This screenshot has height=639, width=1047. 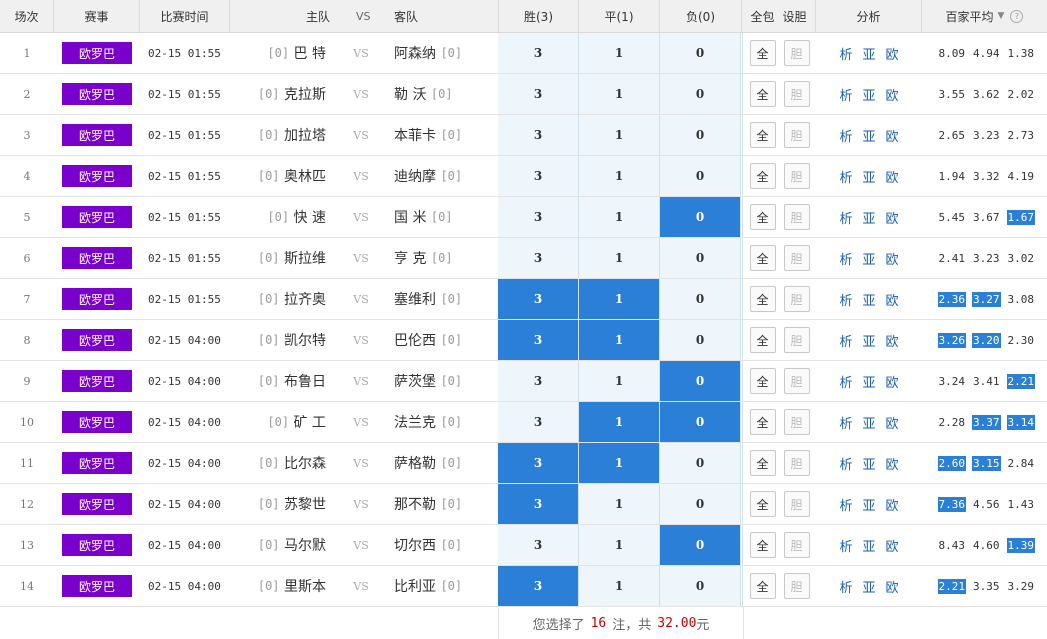 I want to click on home-team: 马尔默, so click(x=305, y=545).